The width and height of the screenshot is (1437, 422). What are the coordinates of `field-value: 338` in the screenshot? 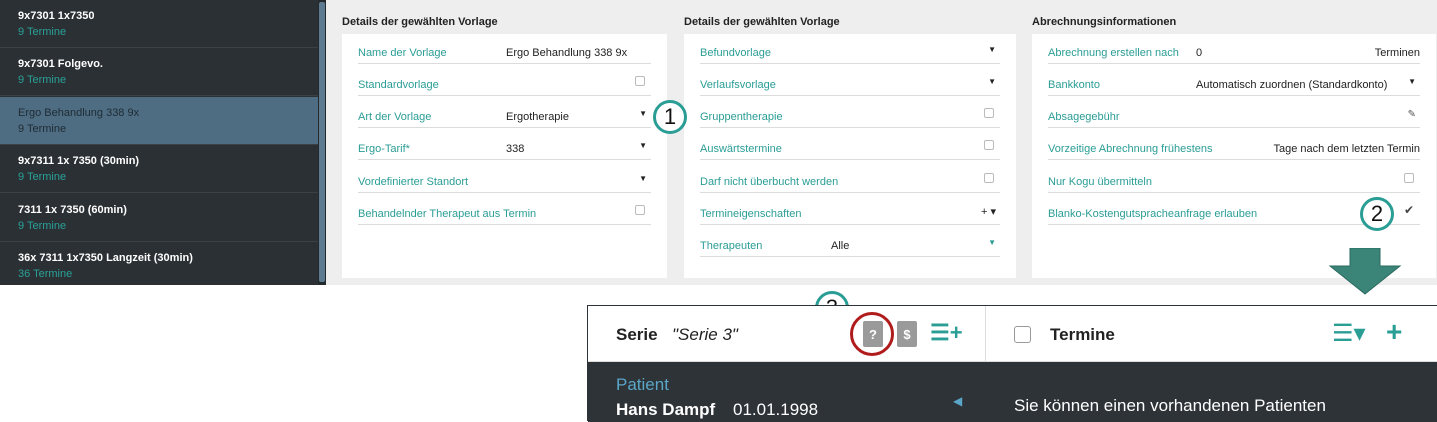 It's located at (515, 149).